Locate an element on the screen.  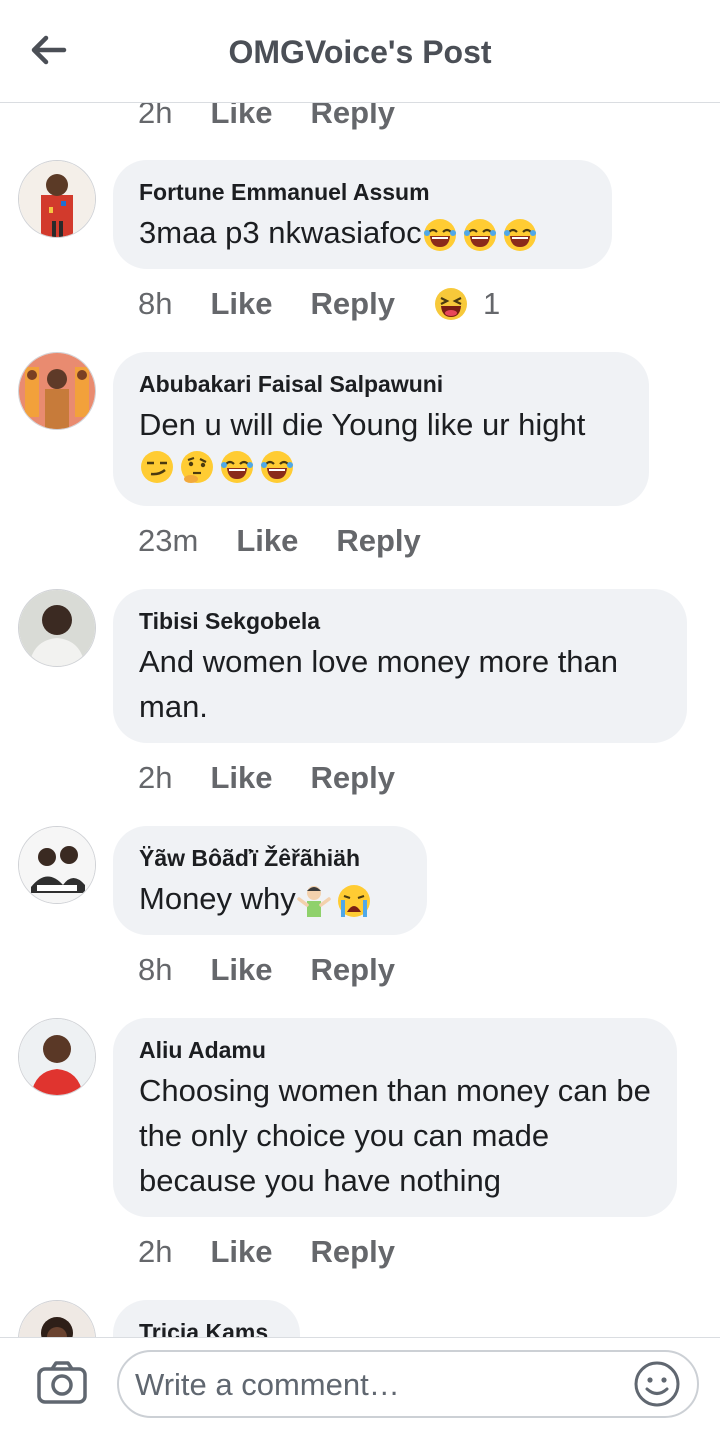
page-title: OMGVoice's Post is located at coordinates (360, 52).